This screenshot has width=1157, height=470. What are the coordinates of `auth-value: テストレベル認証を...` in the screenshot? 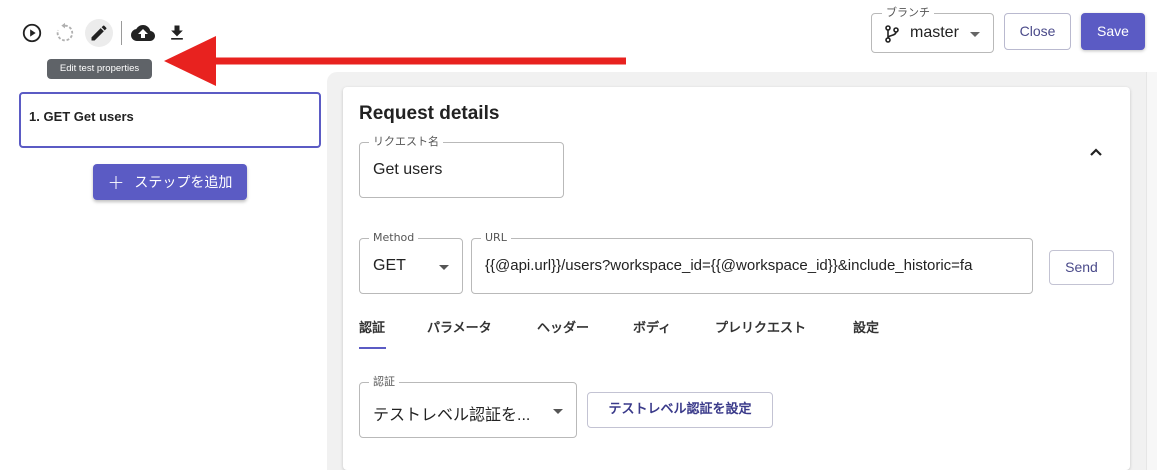 It's located at (452, 415).